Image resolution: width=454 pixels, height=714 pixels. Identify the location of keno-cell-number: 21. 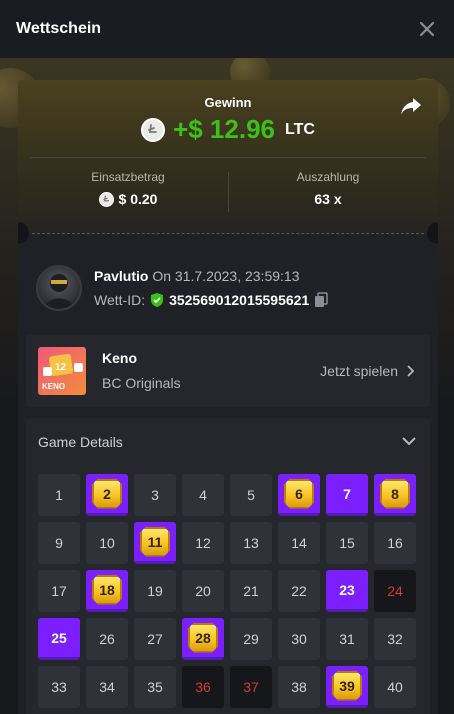
(251, 591).